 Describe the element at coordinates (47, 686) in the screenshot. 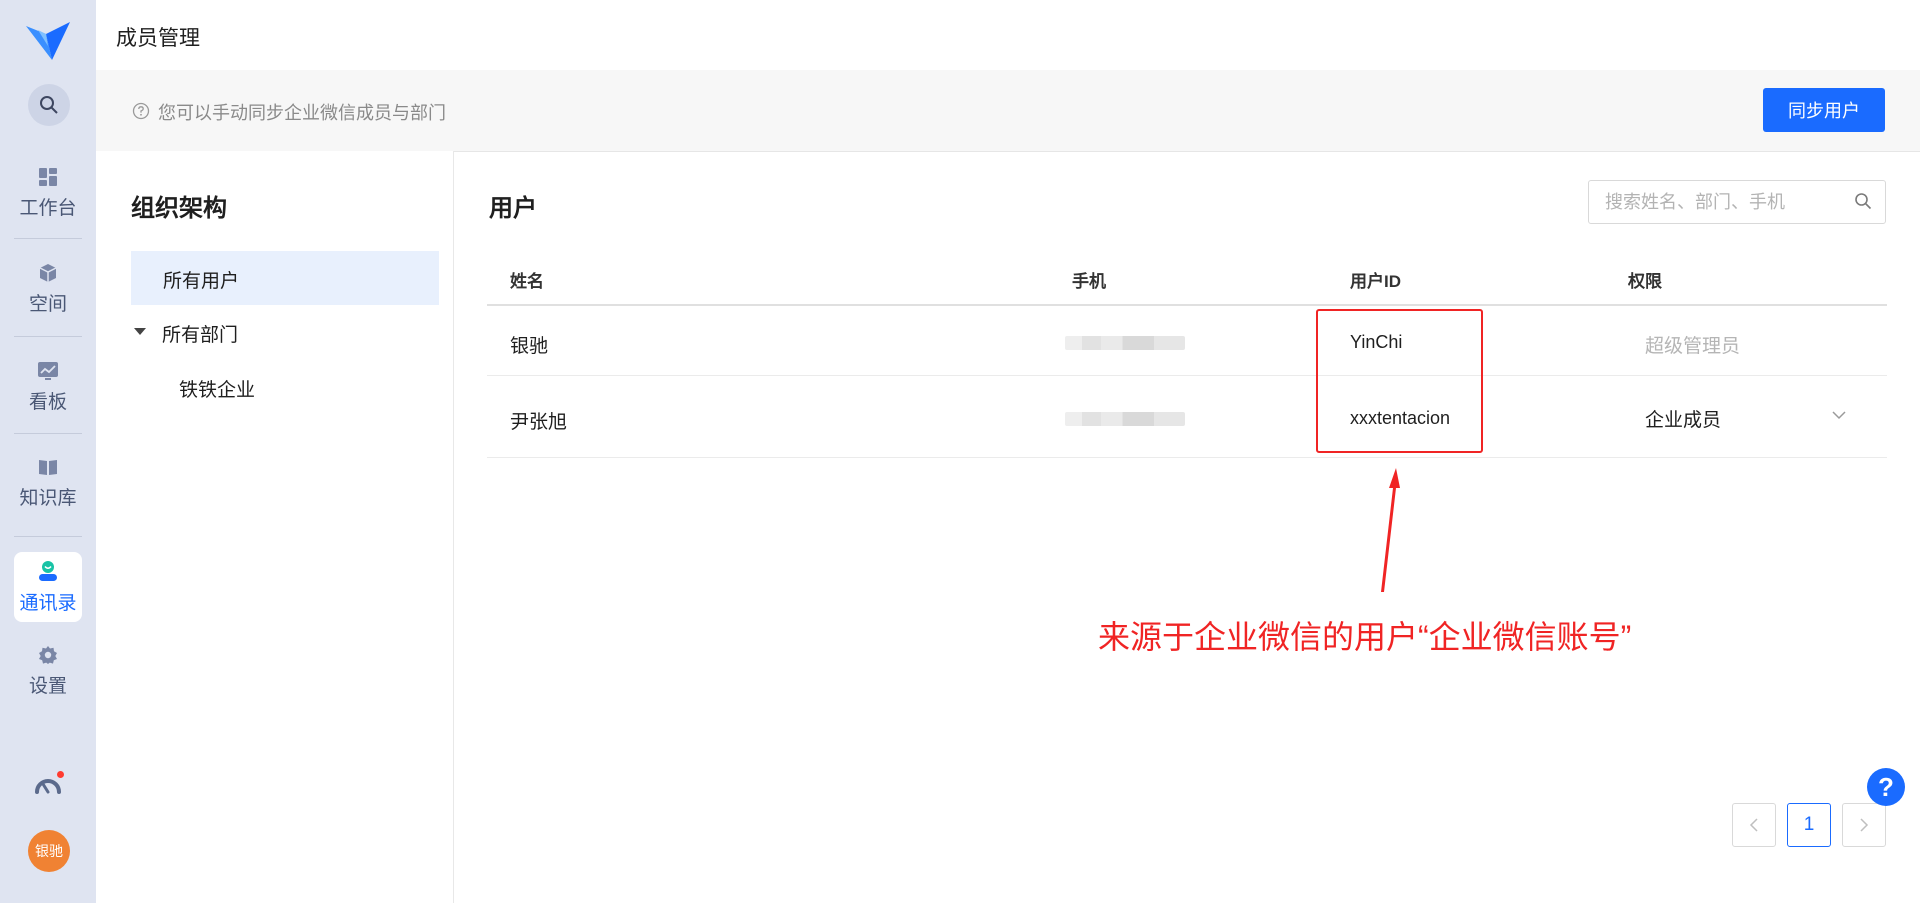

I see `nav-label: 设置` at that location.